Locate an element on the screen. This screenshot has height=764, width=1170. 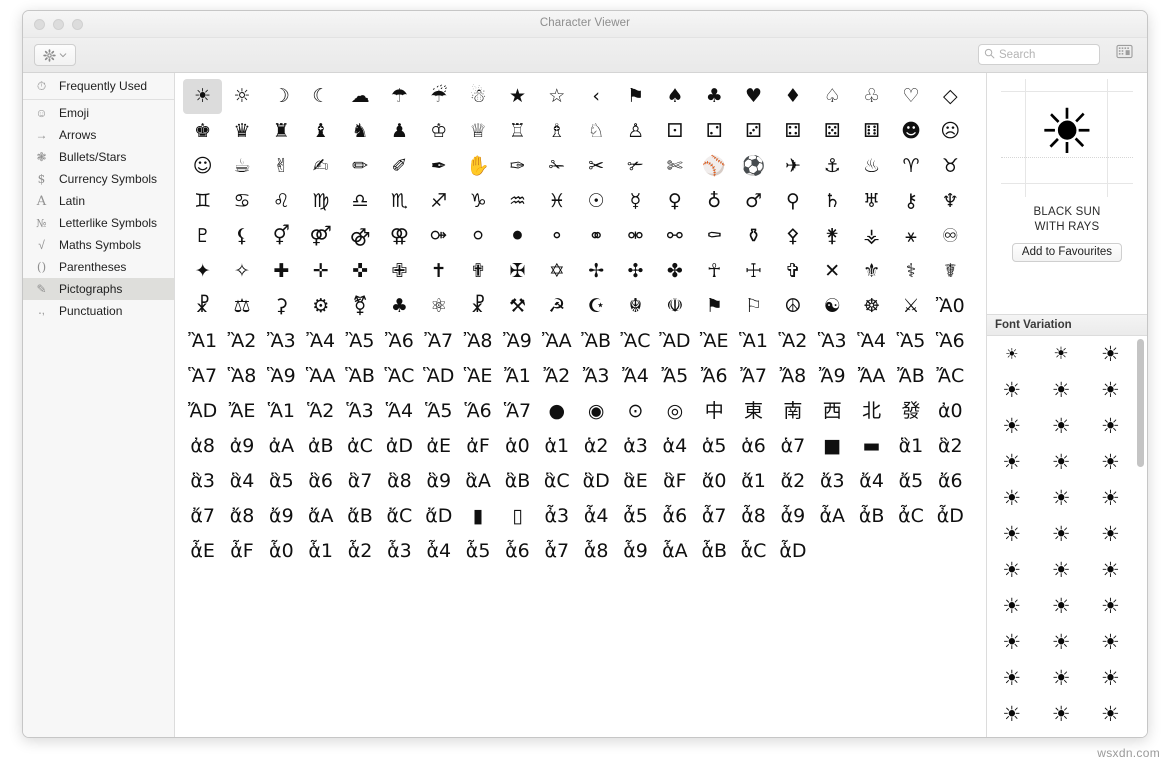
character-cell: ♚ is located at coordinates (202, 131).